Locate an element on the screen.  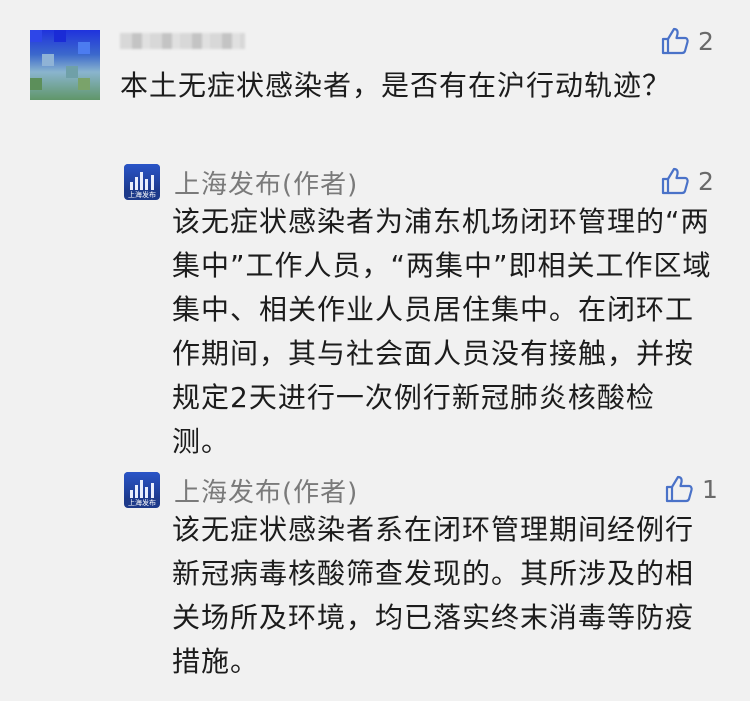
reply-like-button: 2 is located at coordinates (687, 181).